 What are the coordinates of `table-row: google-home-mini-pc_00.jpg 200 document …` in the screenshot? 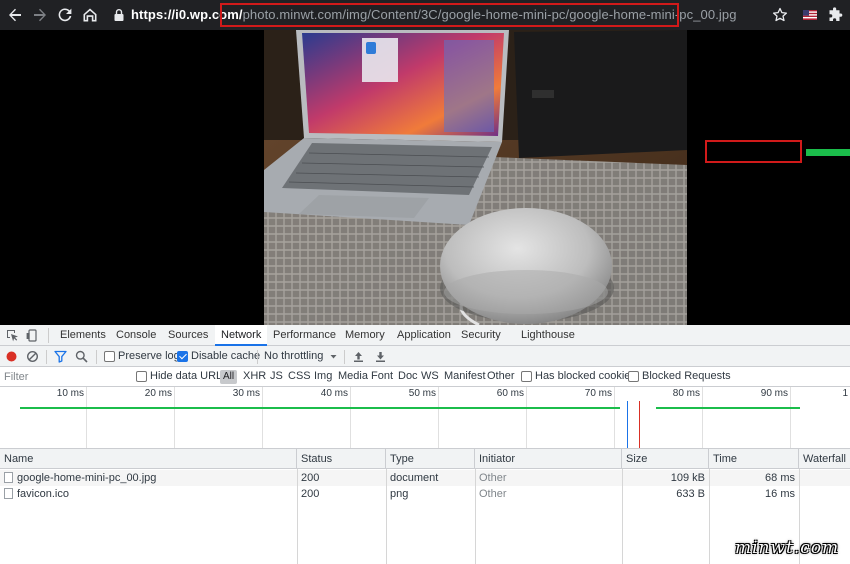 It's located at (425, 478).